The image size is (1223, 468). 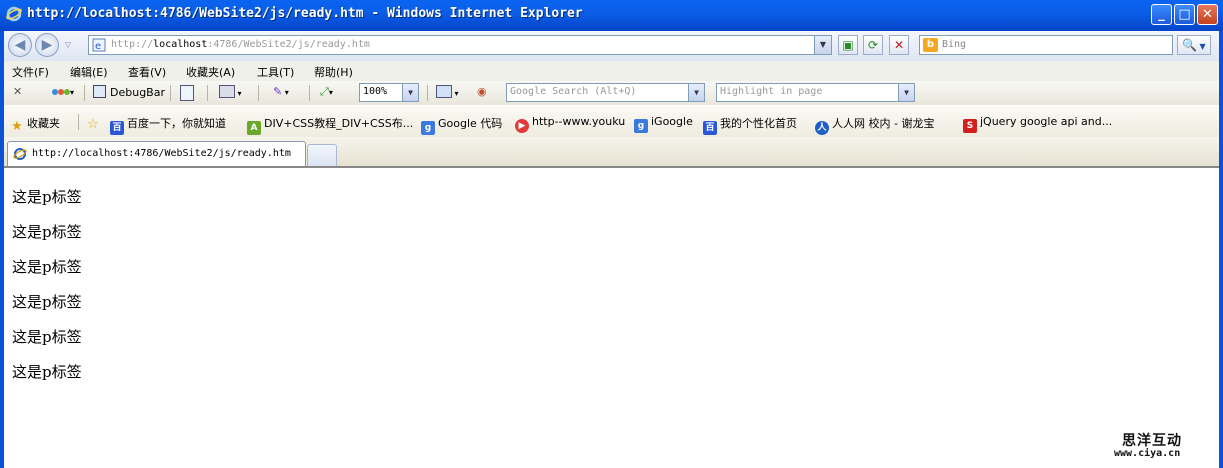 I want to click on menu-favorites: 收藏夹(A), so click(x=210, y=72).